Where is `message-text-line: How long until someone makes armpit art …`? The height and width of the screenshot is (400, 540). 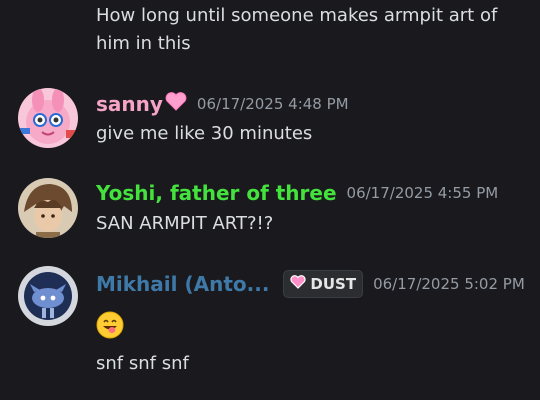
message-text-line: How long until someone makes armpit art … is located at coordinates (297, 15).